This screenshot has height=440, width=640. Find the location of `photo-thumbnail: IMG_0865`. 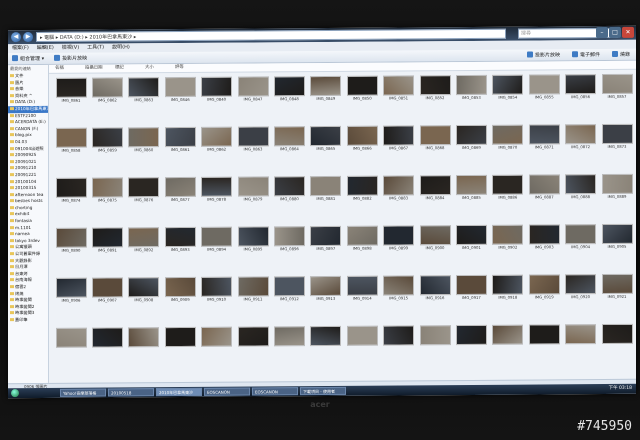

photo-thumbnail: IMG_0865 is located at coordinates (326, 138).